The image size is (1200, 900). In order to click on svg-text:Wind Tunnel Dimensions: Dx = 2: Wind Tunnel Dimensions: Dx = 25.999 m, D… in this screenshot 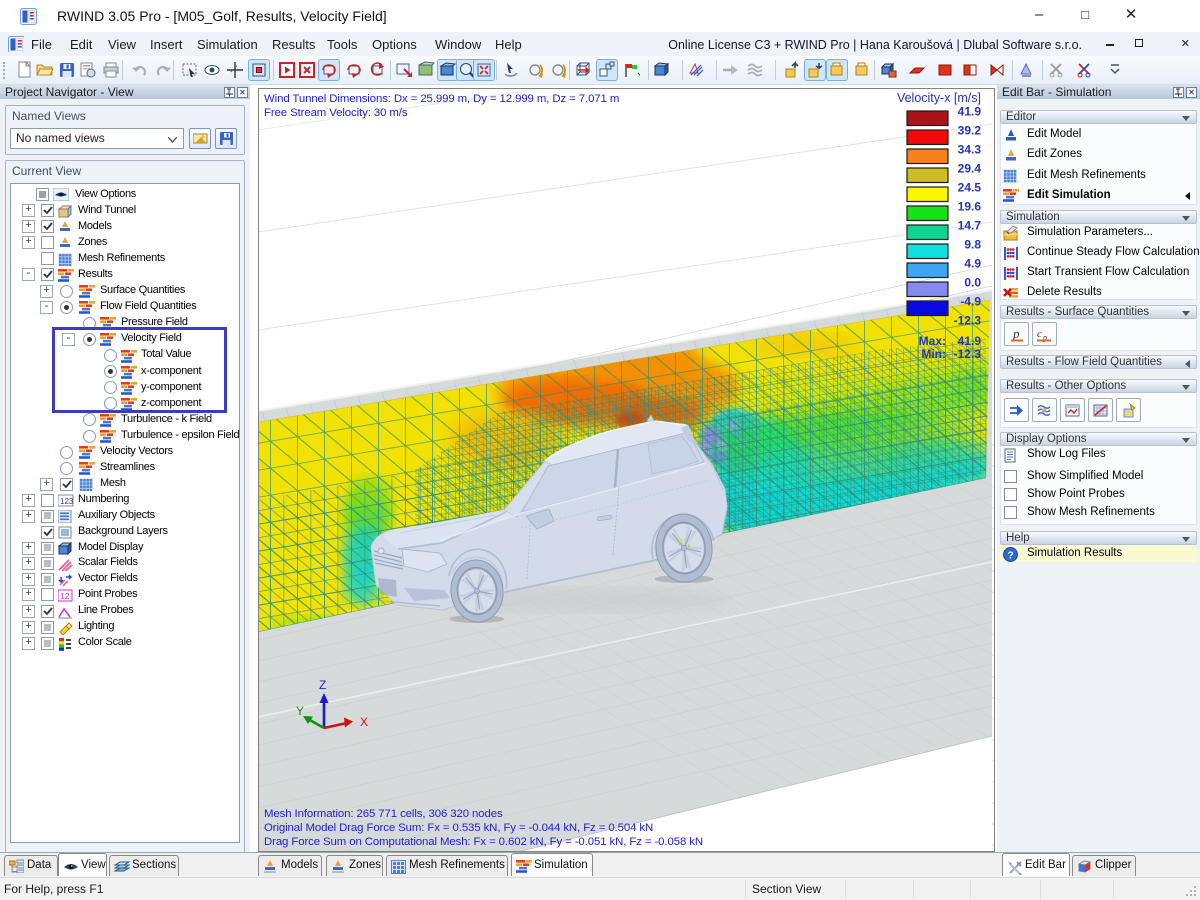, I will do `click(441, 99)`.